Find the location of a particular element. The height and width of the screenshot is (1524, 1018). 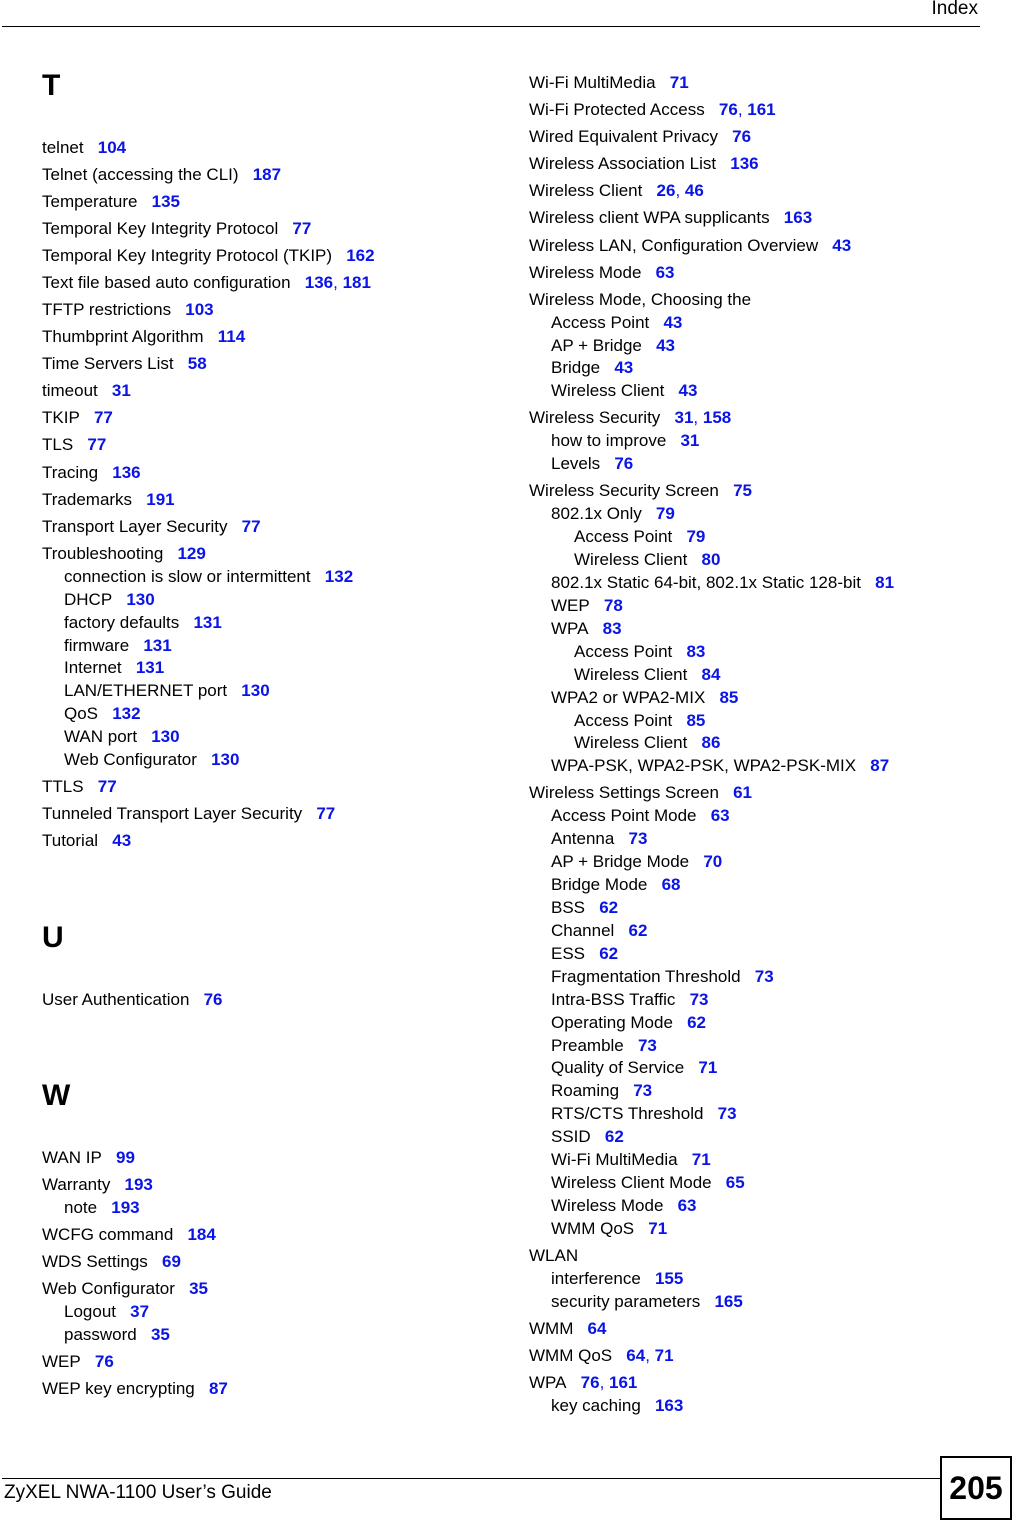

page-ref-link: 129 is located at coordinates (191, 553).